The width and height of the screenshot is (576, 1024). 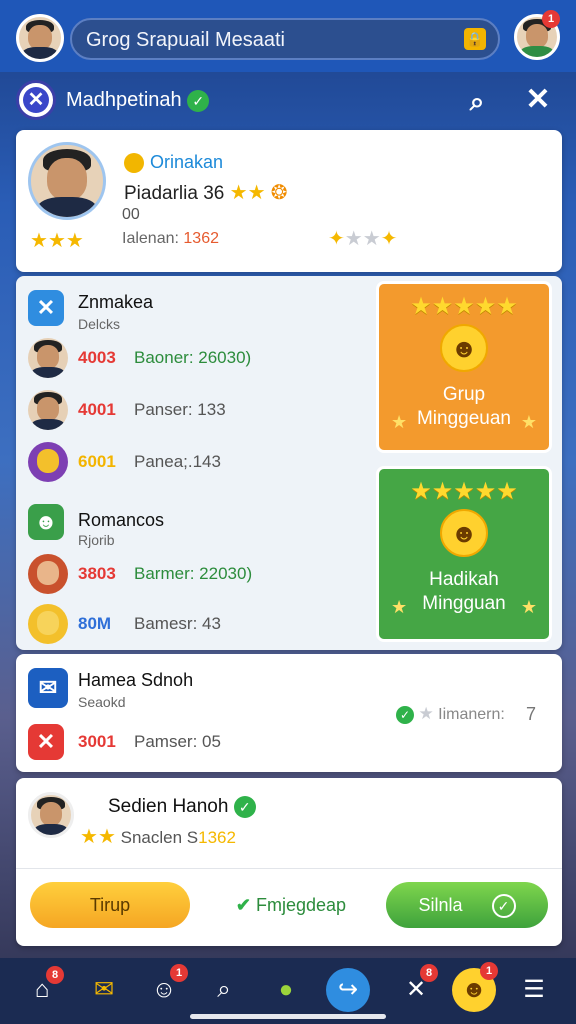 I want to click on user-avatar, so click(x=40, y=38).